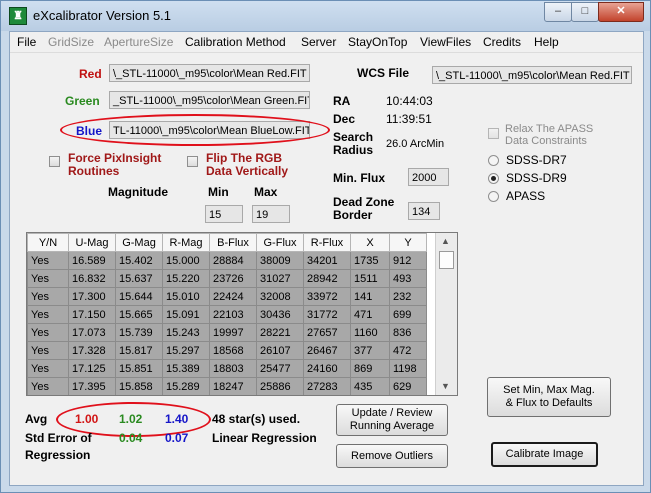  Describe the element at coordinates (71, 42) in the screenshot. I see `menu-gridsize: GridSize` at that location.